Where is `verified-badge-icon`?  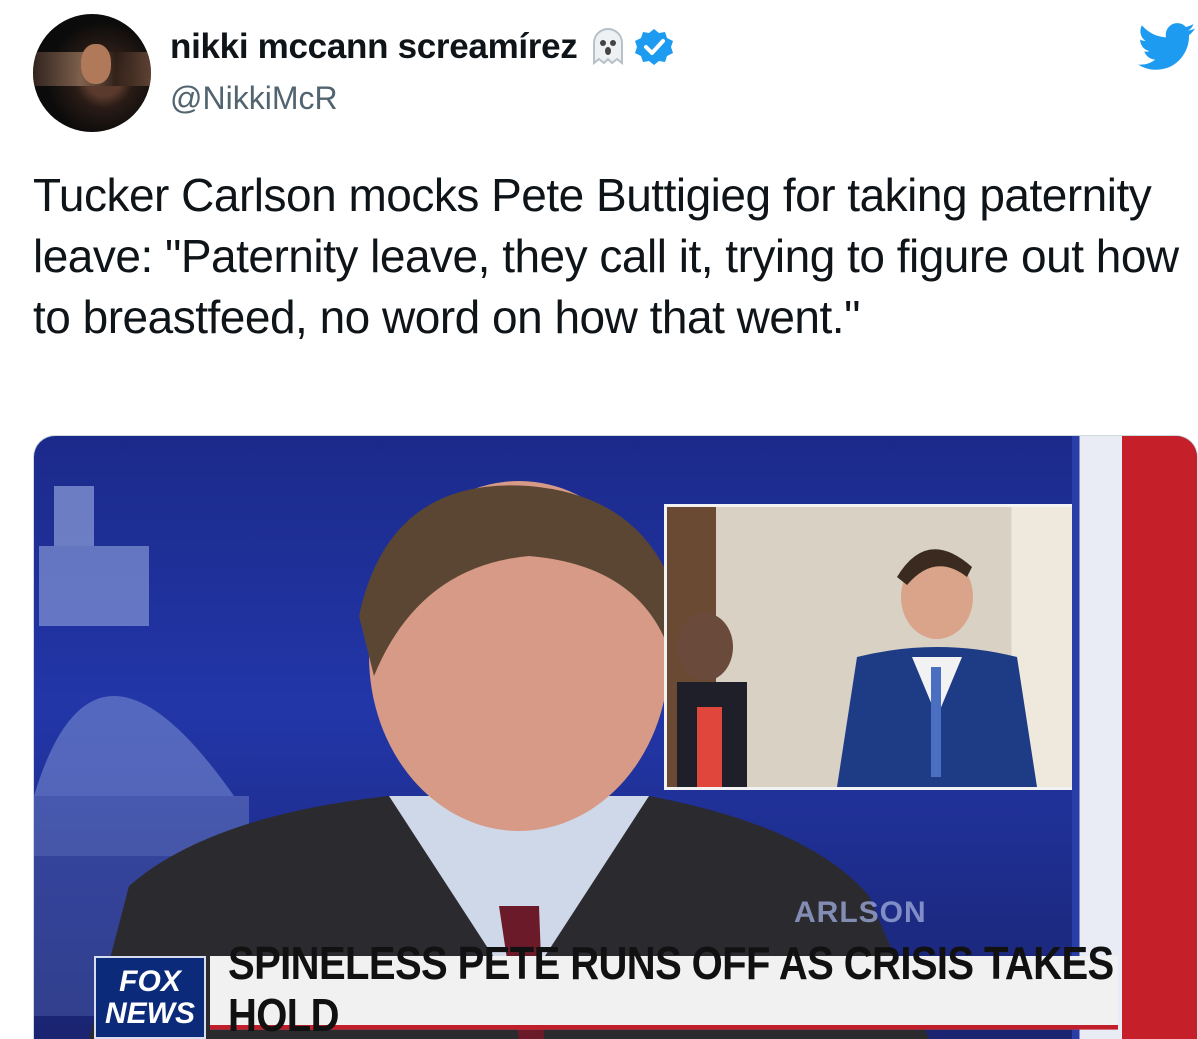 verified-badge-icon is located at coordinates (654, 47).